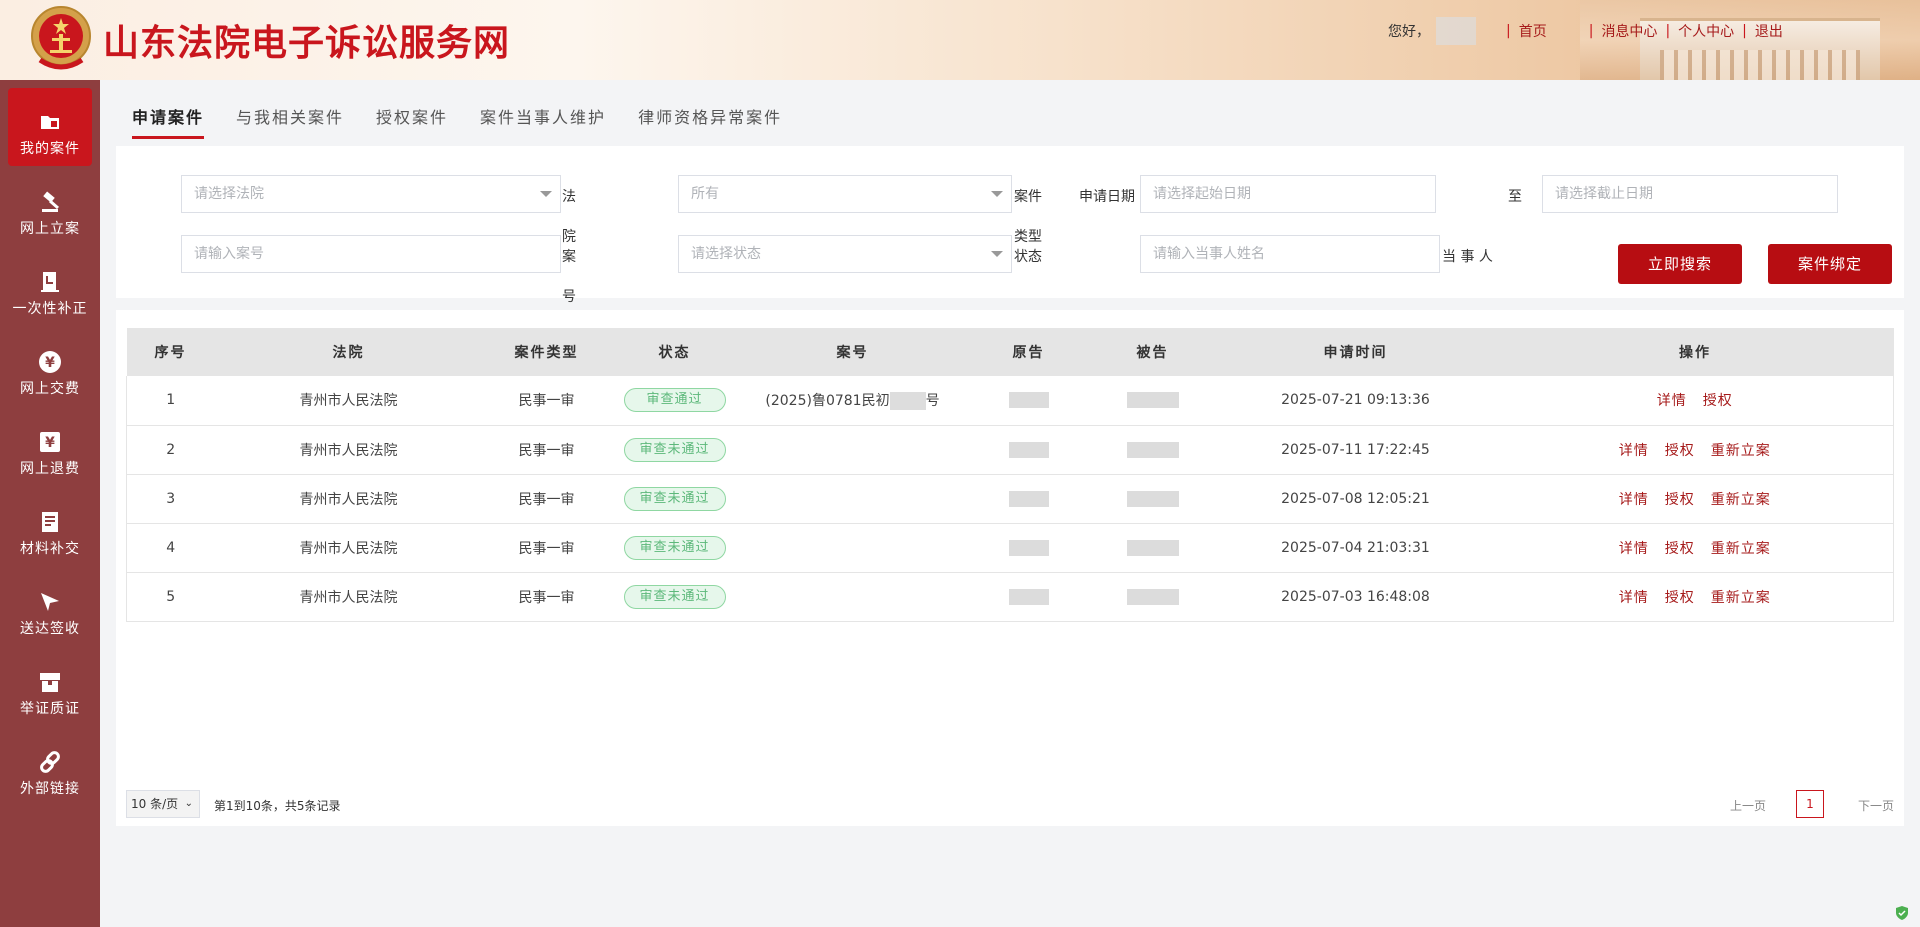 The height and width of the screenshot is (927, 1920). I want to click on col-header-status: 状态, so click(674, 352).